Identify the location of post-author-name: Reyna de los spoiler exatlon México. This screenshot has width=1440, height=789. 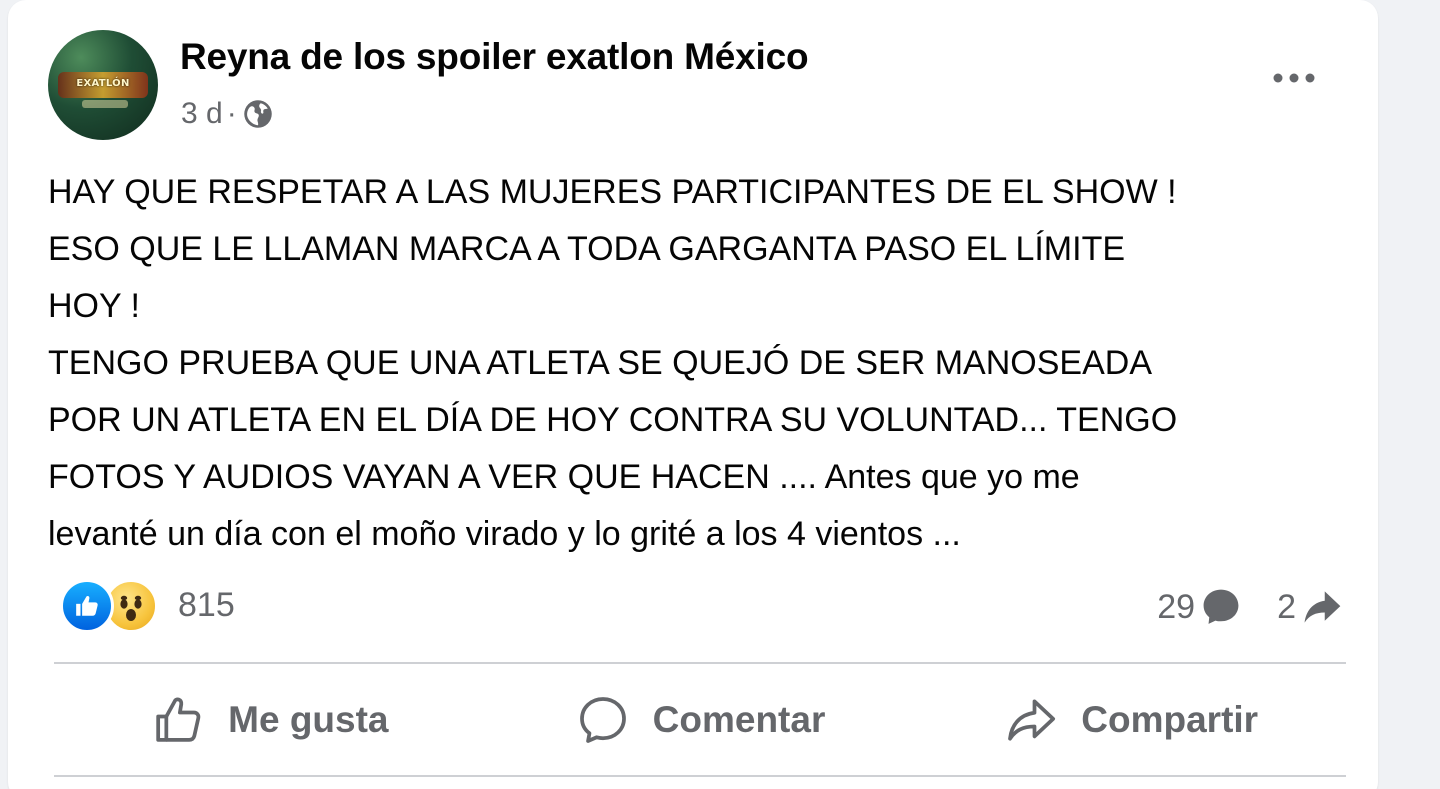
(494, 57).